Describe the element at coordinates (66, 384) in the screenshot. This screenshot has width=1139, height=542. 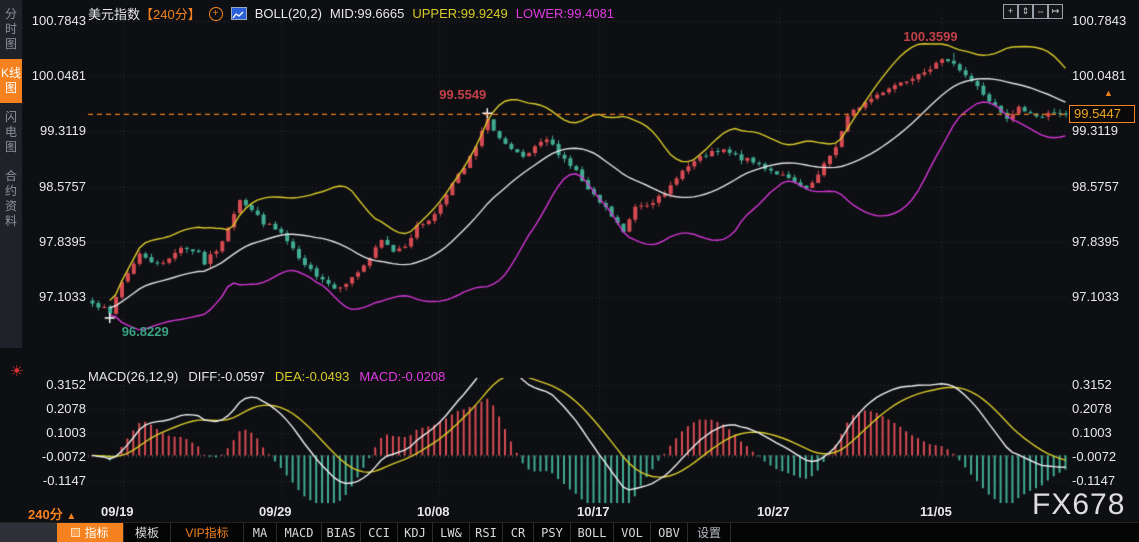
I see `macd-axis-label-left: 0.3152` at that location.